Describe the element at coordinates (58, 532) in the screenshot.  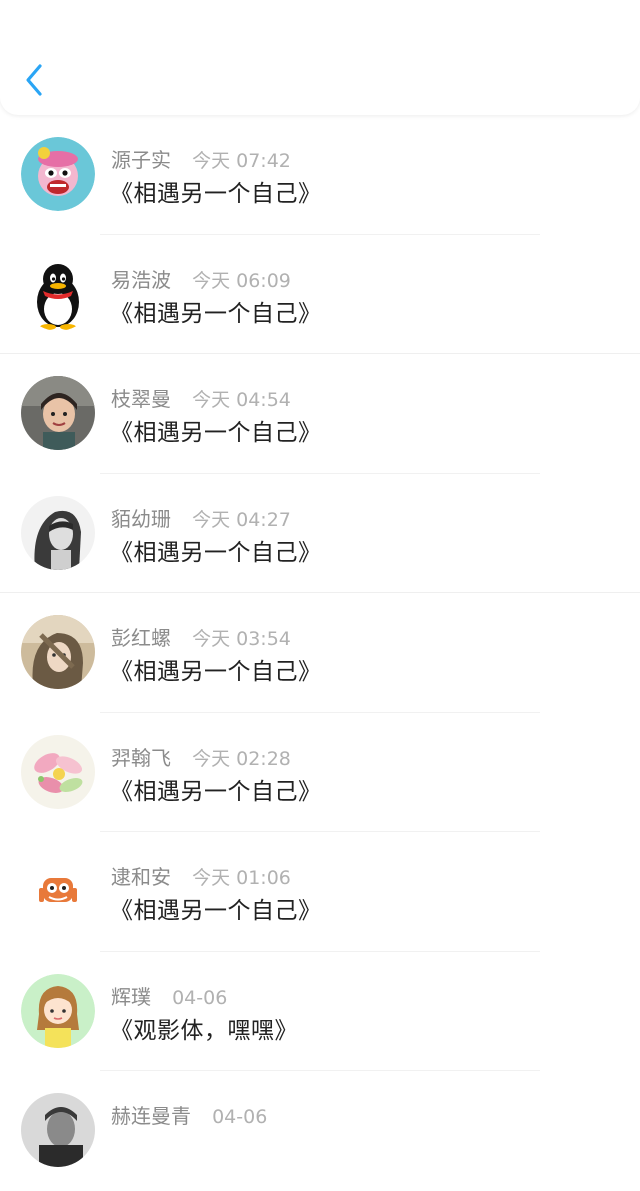
I see `woman-photo-avatar` at that location.